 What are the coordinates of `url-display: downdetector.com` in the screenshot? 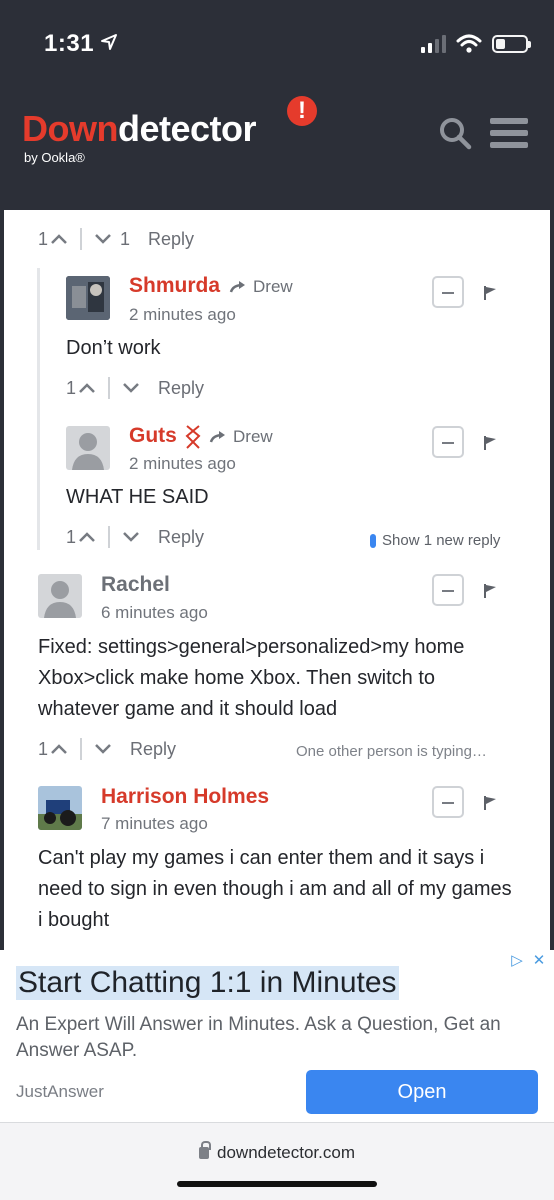 It's located at (277, 1152).